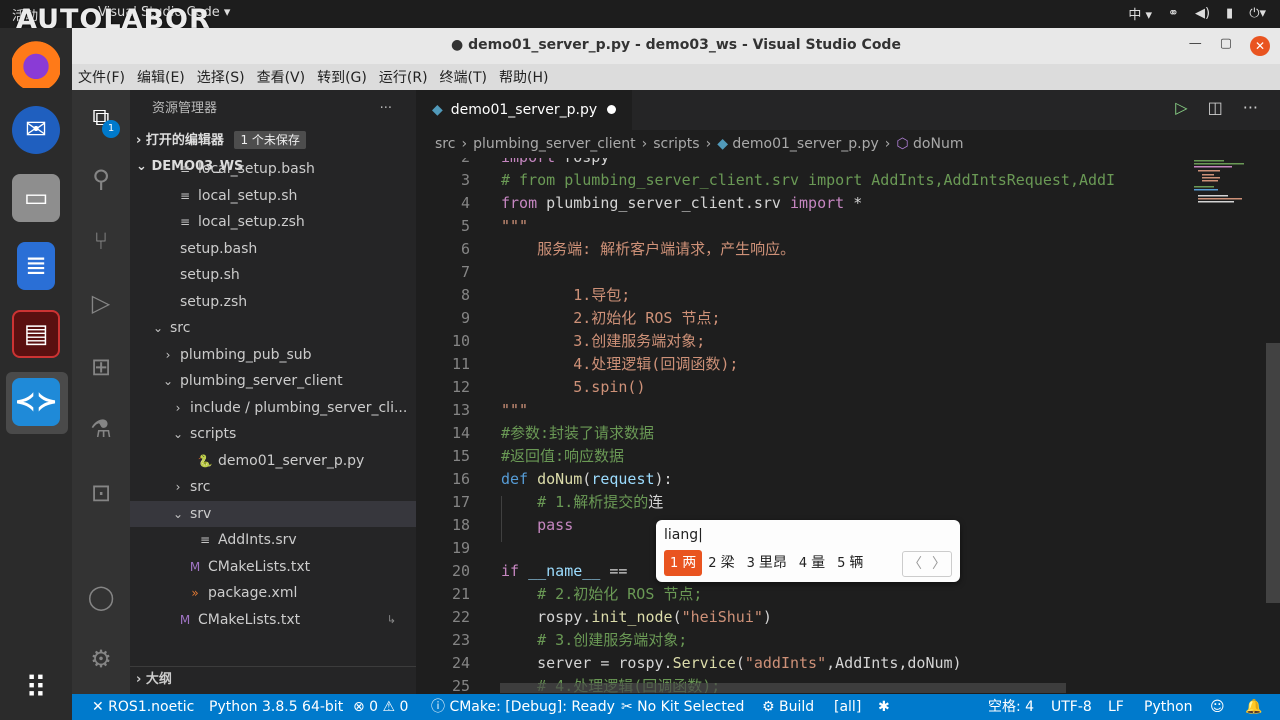  What do you see at coordinates (36, 130) in the screenshot?
I see `thunderbird-icon: ✉` at bounding box center [36, 130].